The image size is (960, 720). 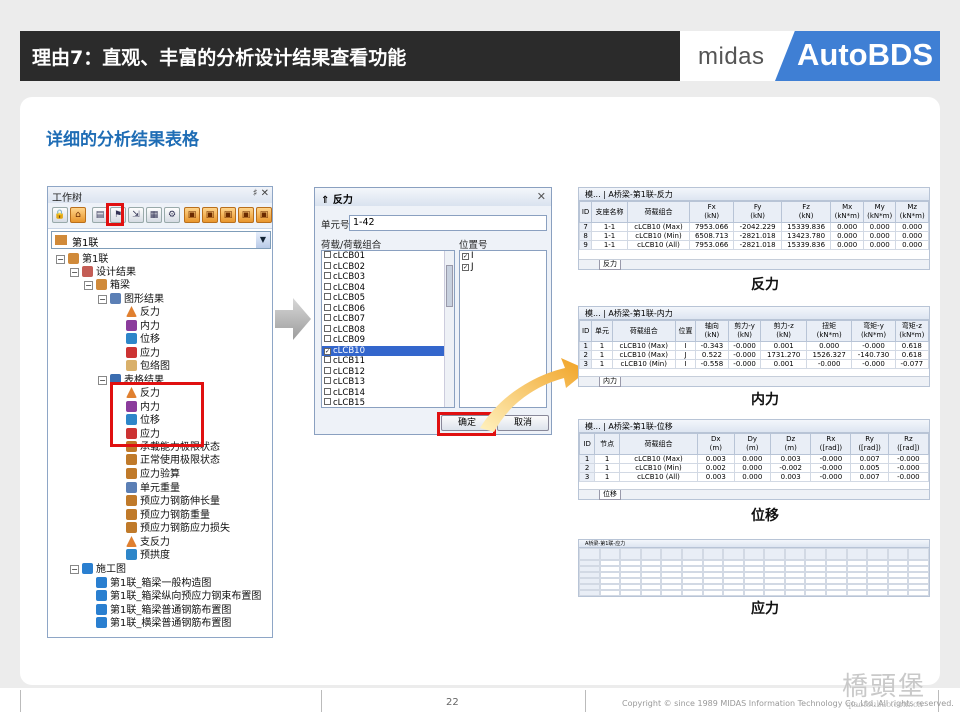 I want to click on tree-item: 单元重量, so click(x=153, y=488).